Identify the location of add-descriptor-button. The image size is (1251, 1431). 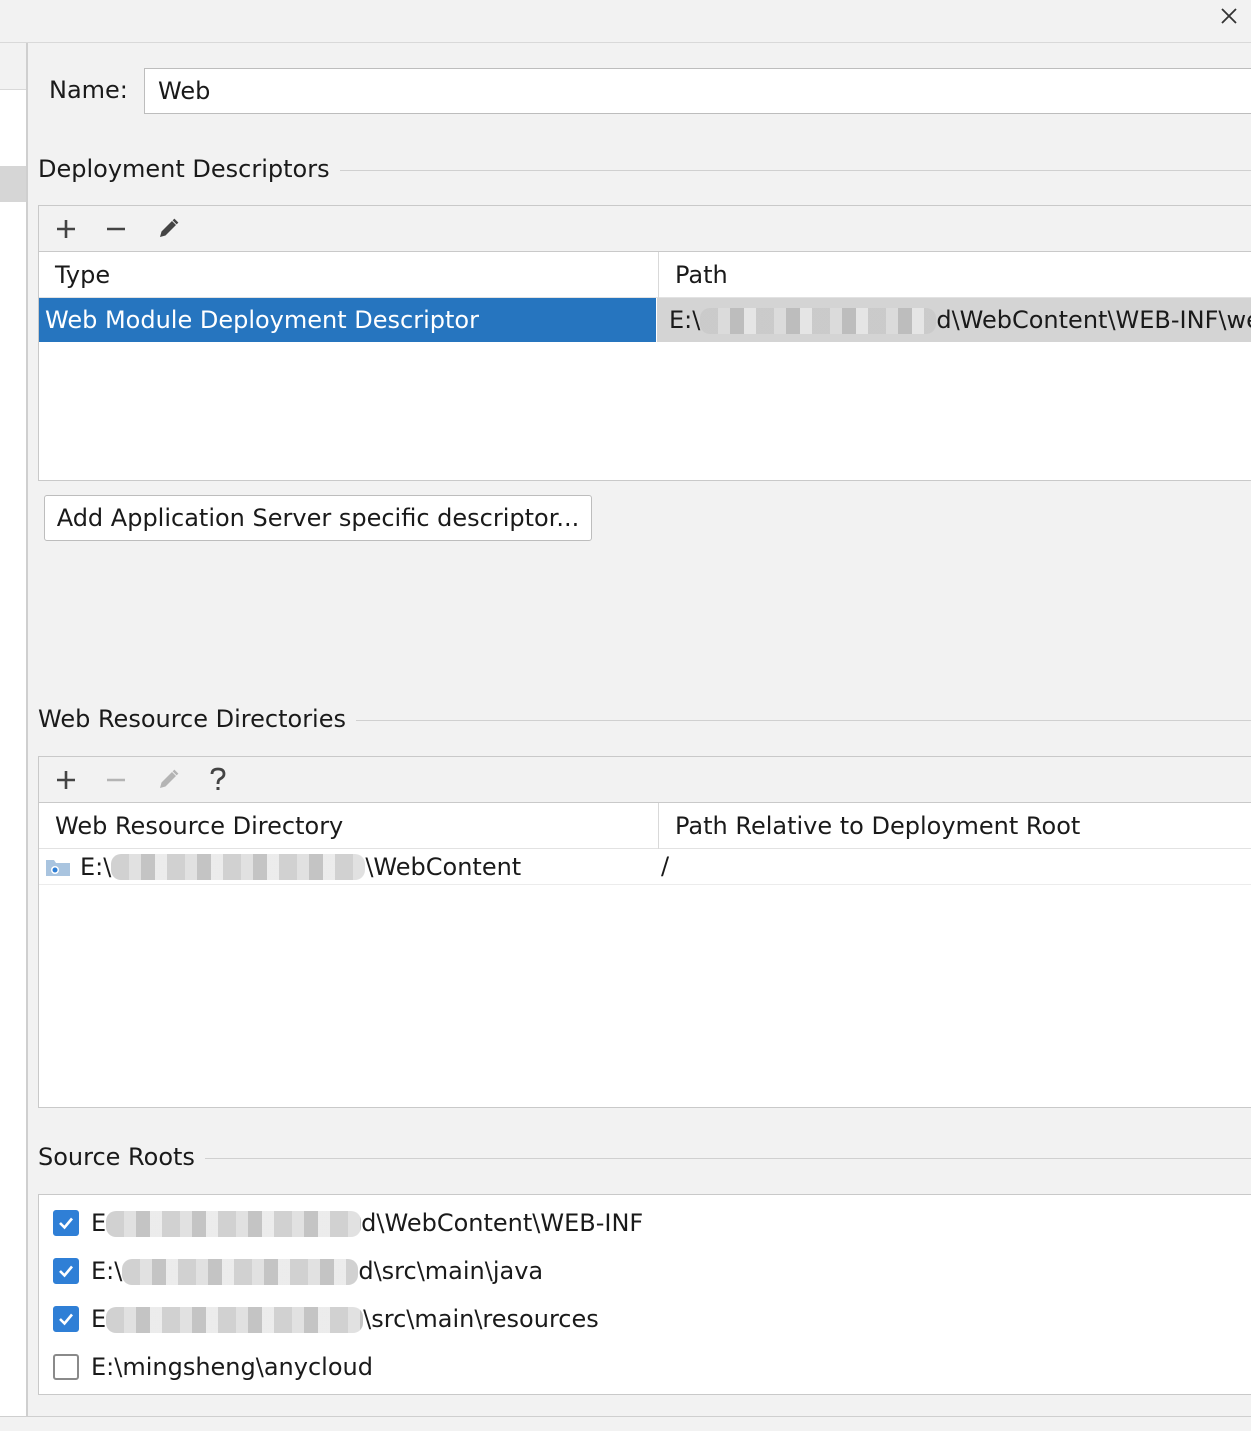
(66, 229).